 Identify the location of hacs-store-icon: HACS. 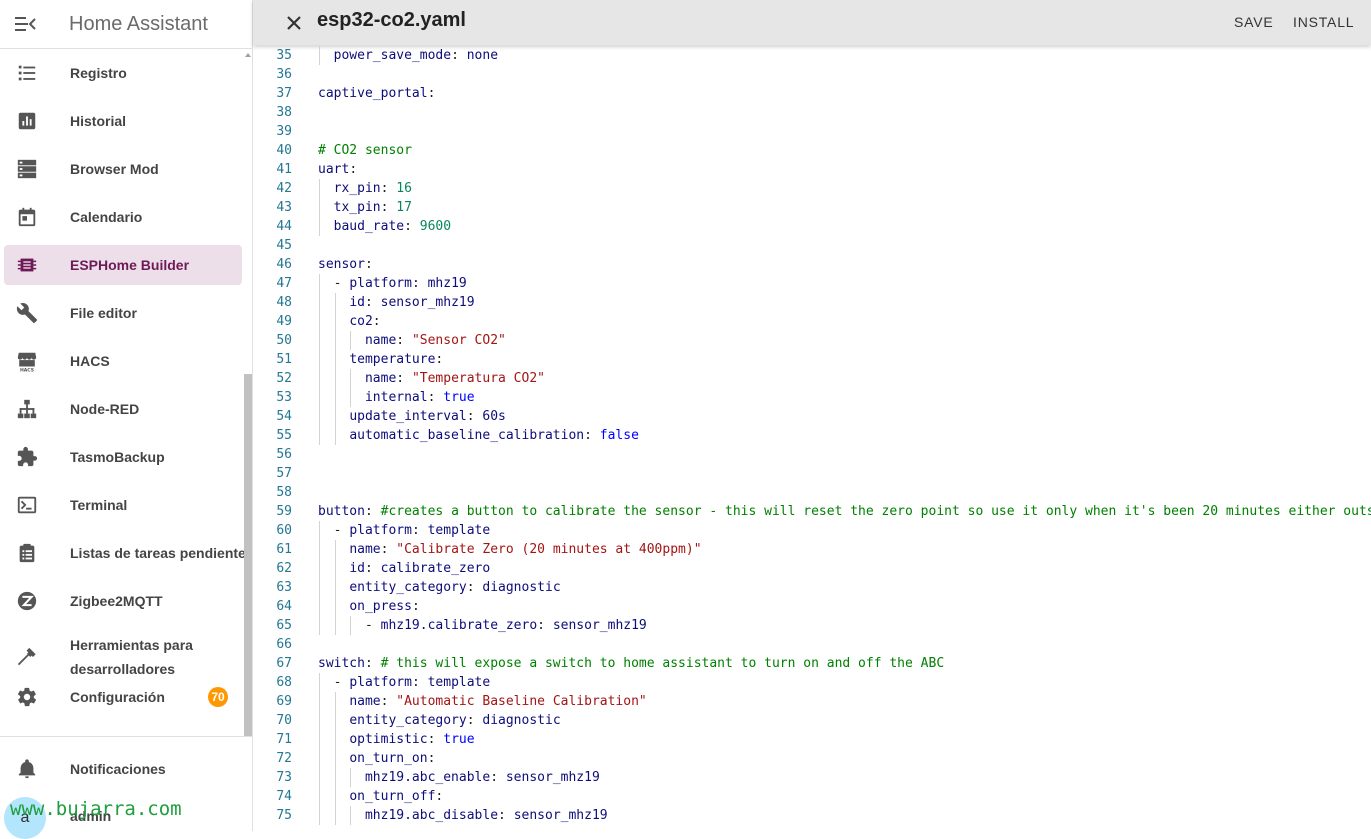
(27, 361).